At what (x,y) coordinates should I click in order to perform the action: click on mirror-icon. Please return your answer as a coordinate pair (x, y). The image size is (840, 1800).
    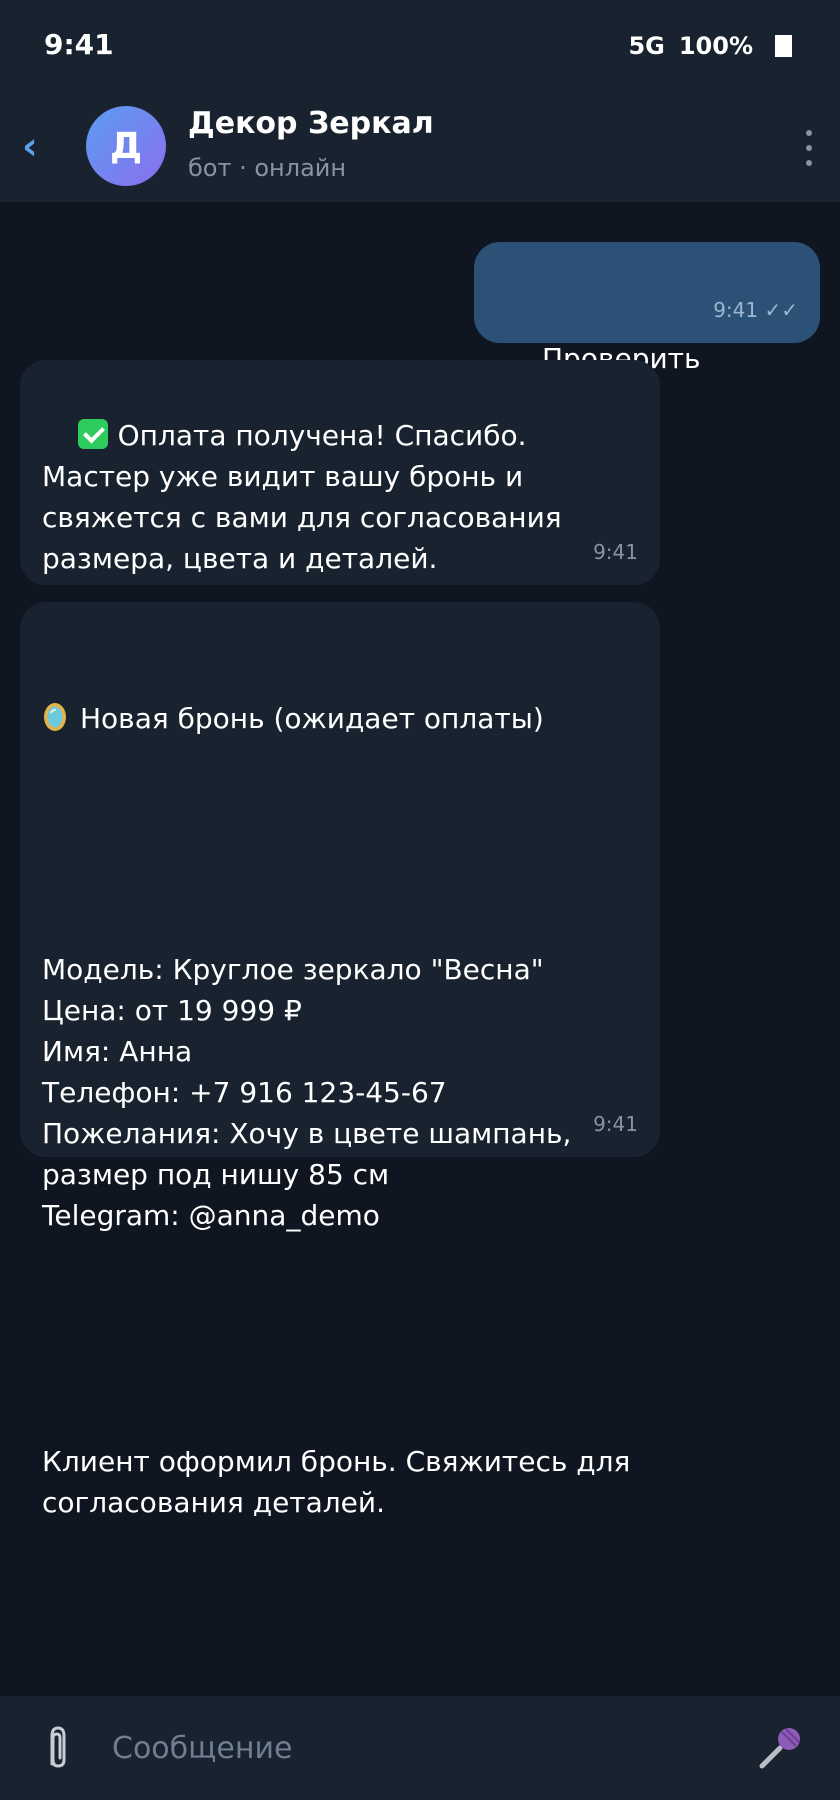
    Looking at the image, I should click on (55, 722).